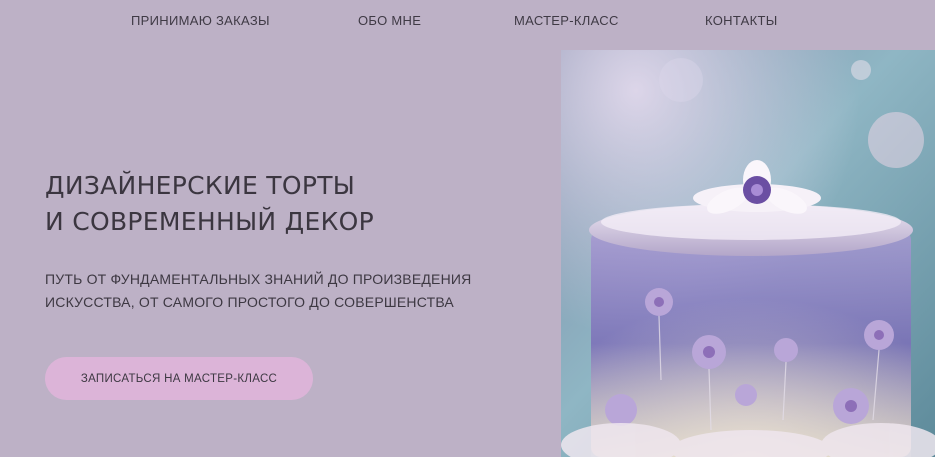 This screenshot has width=935, height=457. I want to click on hero-title-line-1: ДИЗАЙНЕРСКИЕ ТОРТЫ, so click(200, 185).